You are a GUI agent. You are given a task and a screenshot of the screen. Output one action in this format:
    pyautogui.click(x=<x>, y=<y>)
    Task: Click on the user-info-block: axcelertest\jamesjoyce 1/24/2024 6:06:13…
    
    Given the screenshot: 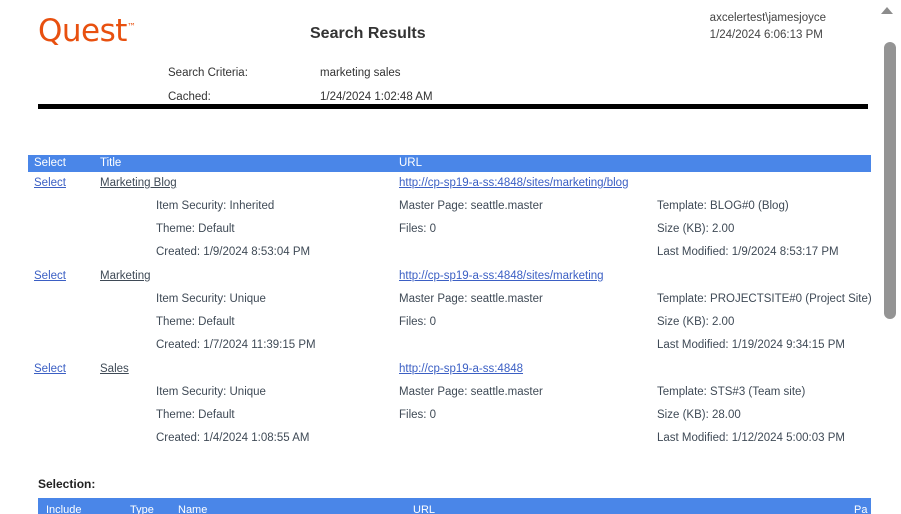 What is the action you would take?
    pyautogui.click(x=768, y=27)
    